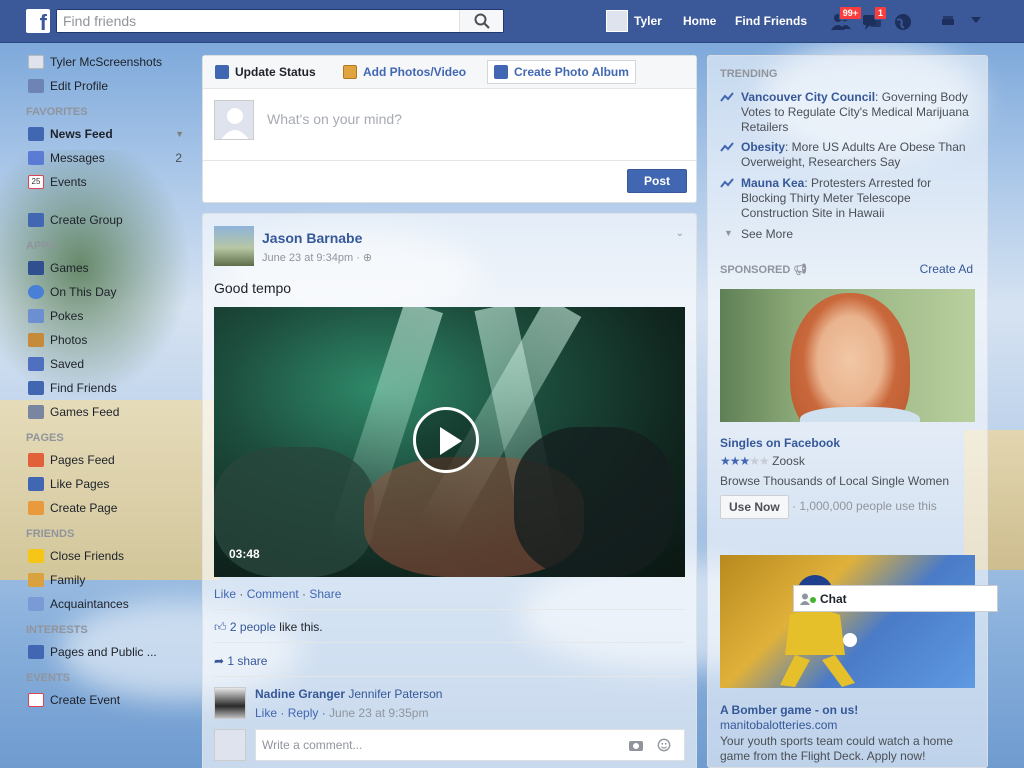 This screenshot has width=1024, height=768. What do you see at coordinates (312, 238) in the screenshot?
I see `post-author: Jason Barnabe` at bounding box center [312, 238].